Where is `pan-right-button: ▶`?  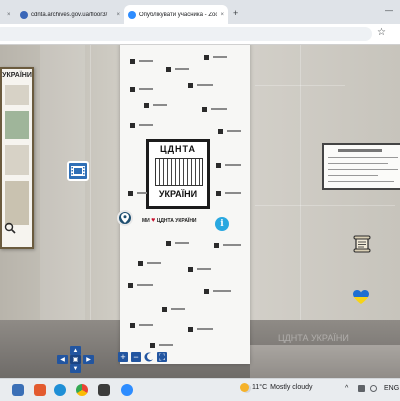 pan-right-button: ▶ is located at coordinates (88, 359).